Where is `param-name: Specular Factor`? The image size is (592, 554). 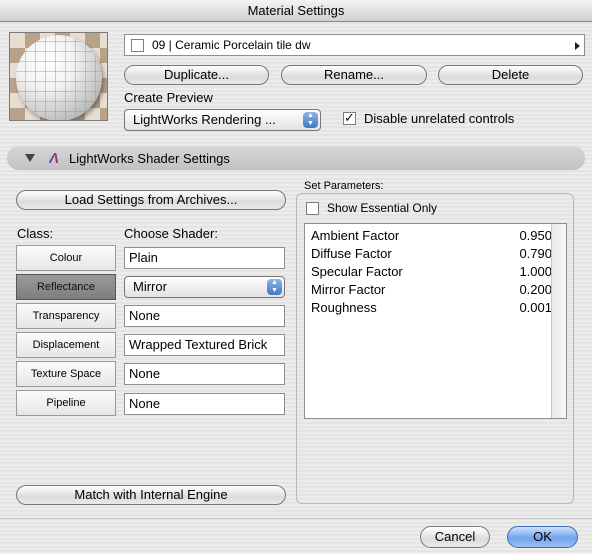
param-name: Specular Factor is located at coordinates (357, 271).